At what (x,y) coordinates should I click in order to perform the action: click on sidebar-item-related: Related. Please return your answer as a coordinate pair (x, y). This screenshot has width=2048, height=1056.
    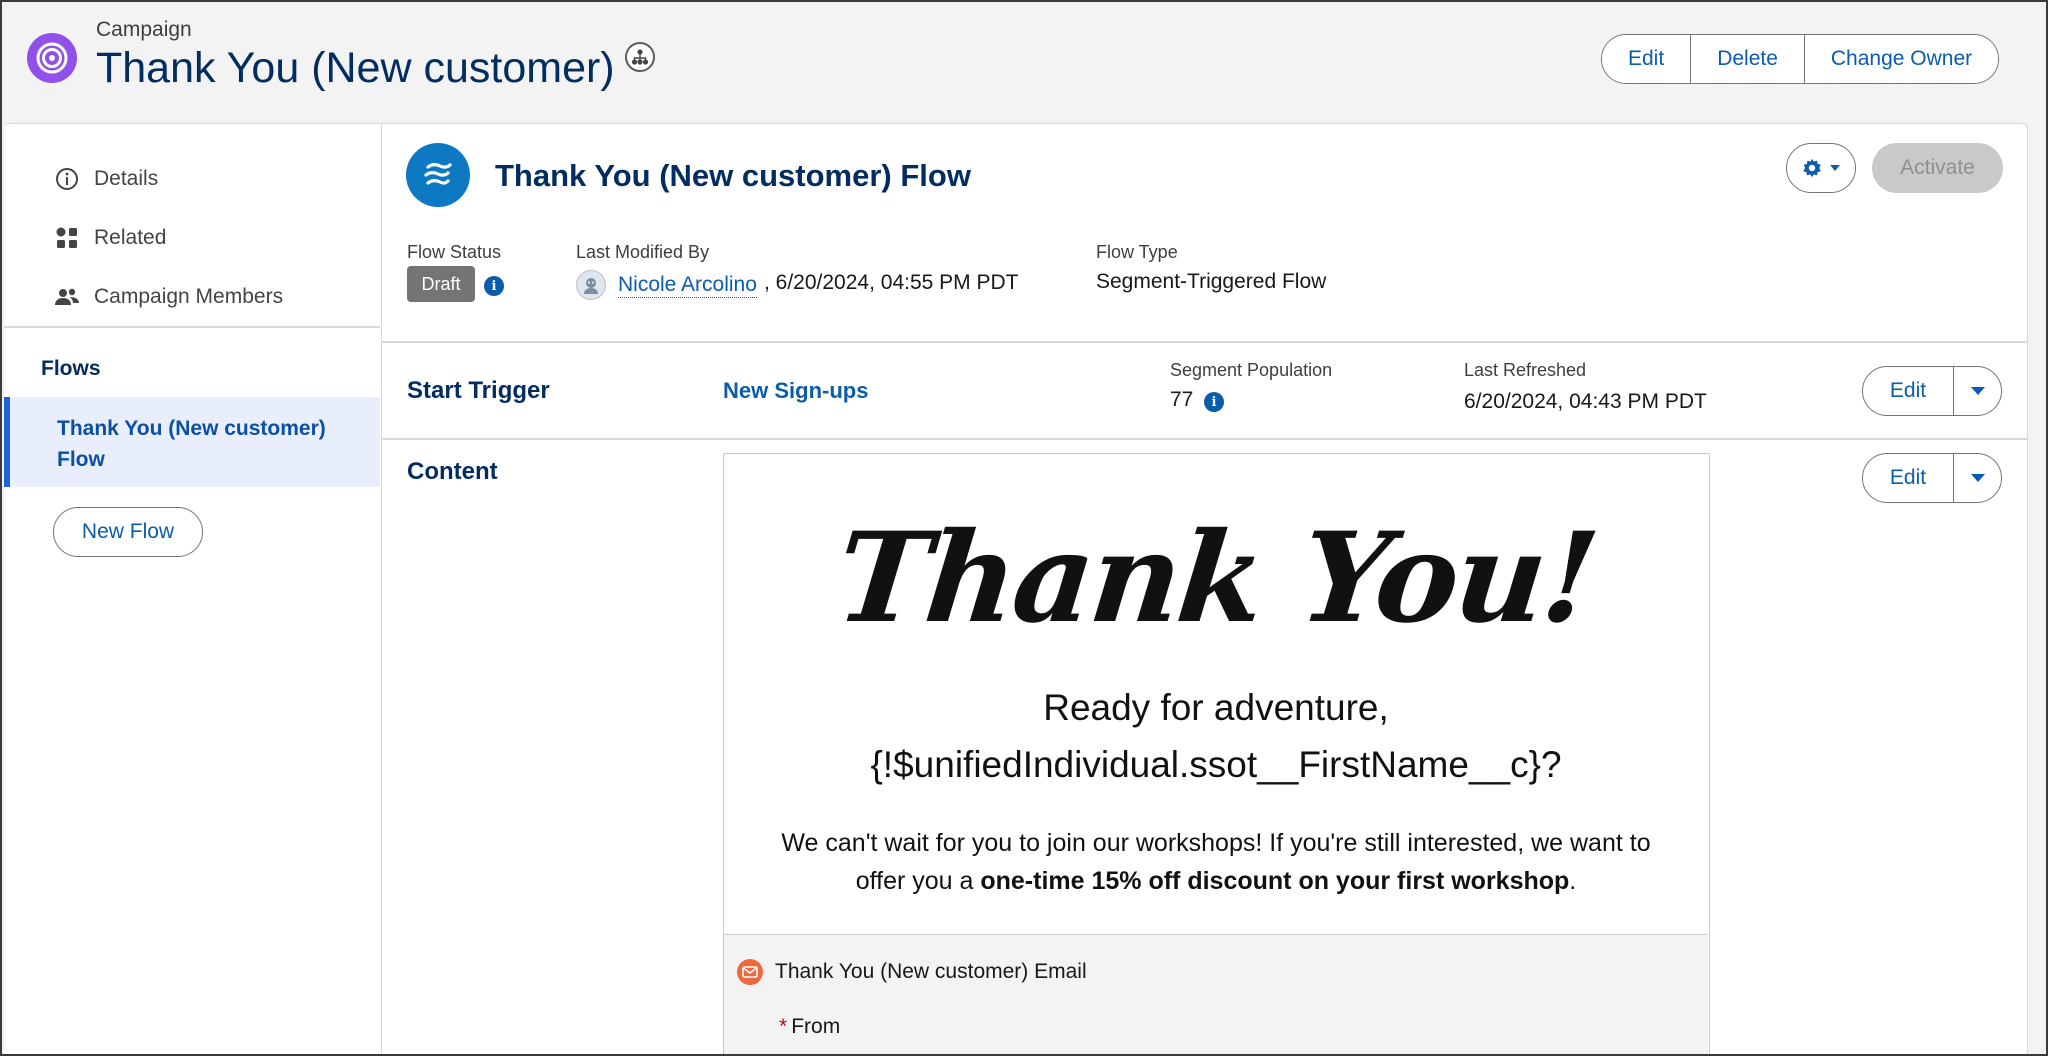
    Looking at the image, I should click on (110, 238).